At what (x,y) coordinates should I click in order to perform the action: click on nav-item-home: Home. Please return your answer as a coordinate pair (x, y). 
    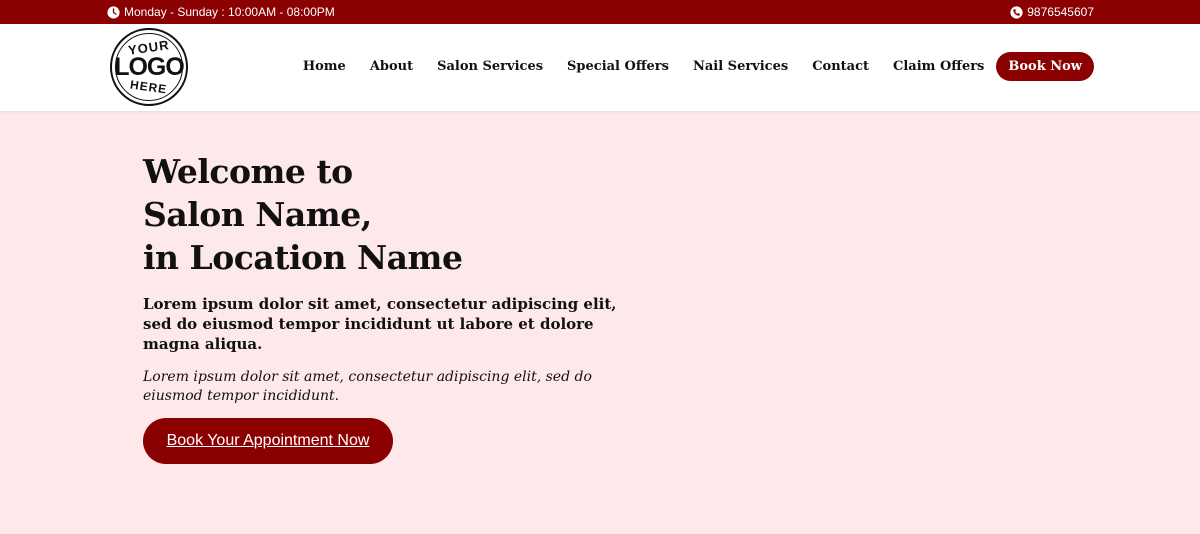
    Looking at the image, I should click on (324, 66).